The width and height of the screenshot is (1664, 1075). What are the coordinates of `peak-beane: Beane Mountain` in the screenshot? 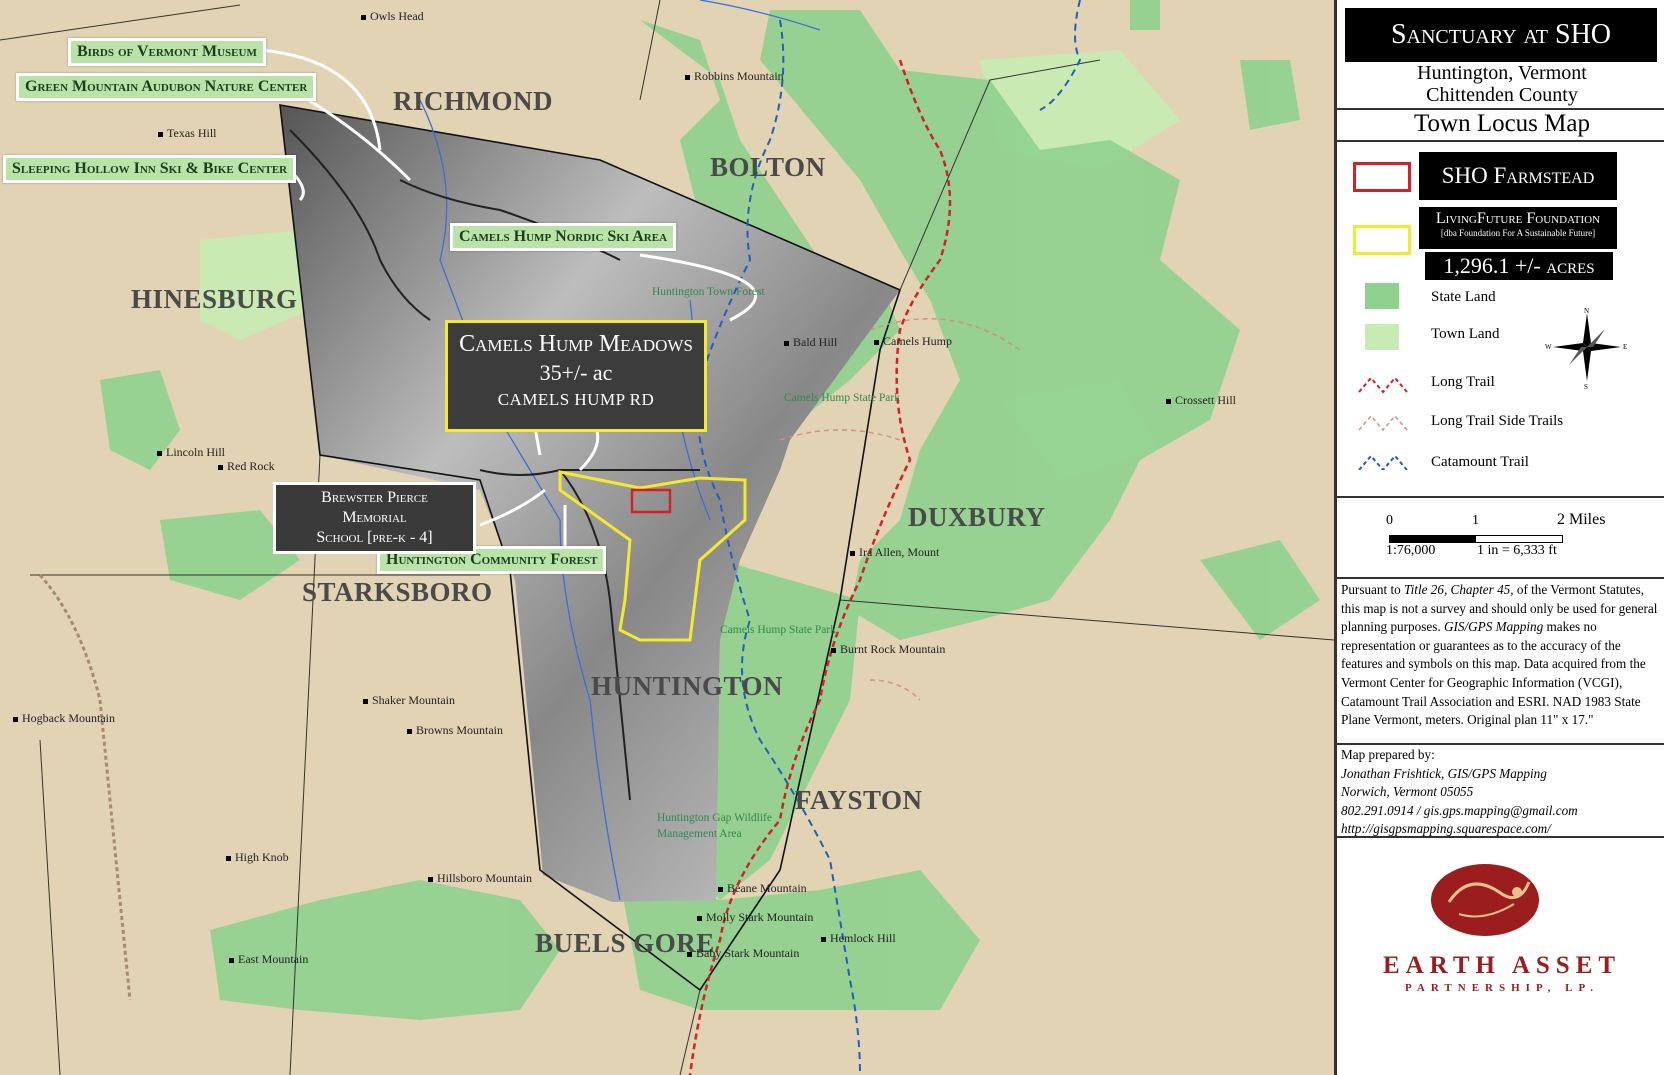 It's located at (762, 888).